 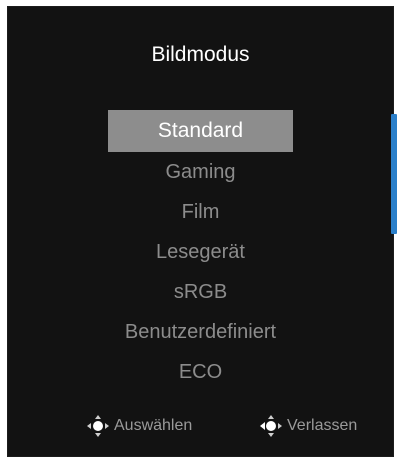 What do you see at coordinates (200, 172) in the screenshot?
I see `menu-item-gaming: Gaming` at bounding box center [200, 172].